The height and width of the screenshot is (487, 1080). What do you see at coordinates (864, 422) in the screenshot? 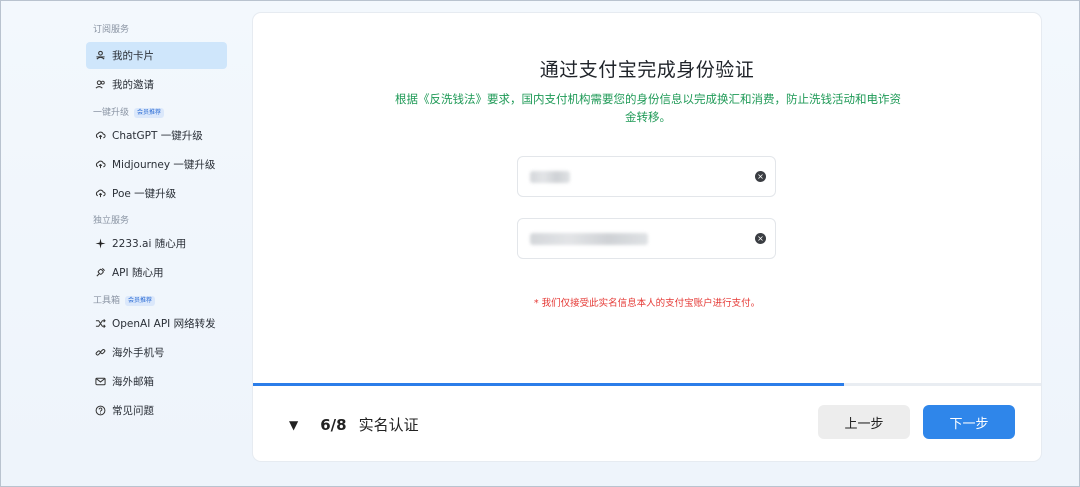
I see `prev-step-button: 上一步` at bounding box center [864, 422].